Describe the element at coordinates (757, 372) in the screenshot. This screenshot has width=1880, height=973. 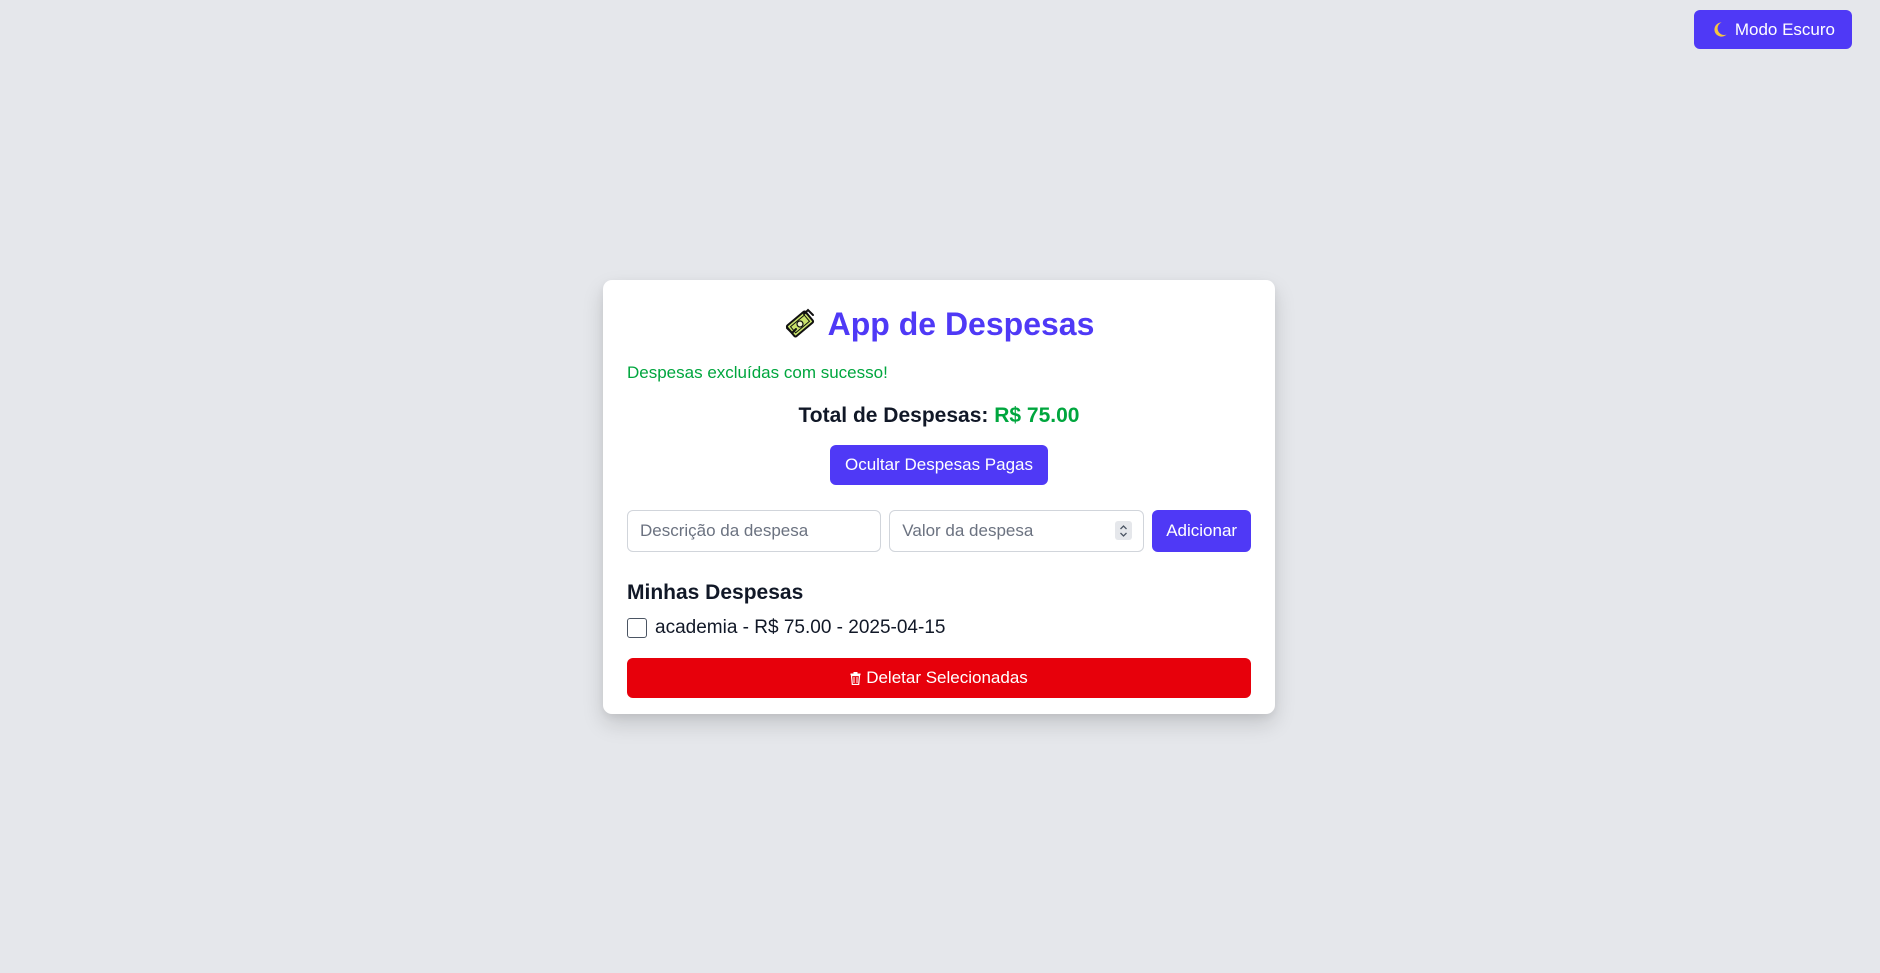
I see `success-message: Despesas excluídas com sucesso!` at that location.